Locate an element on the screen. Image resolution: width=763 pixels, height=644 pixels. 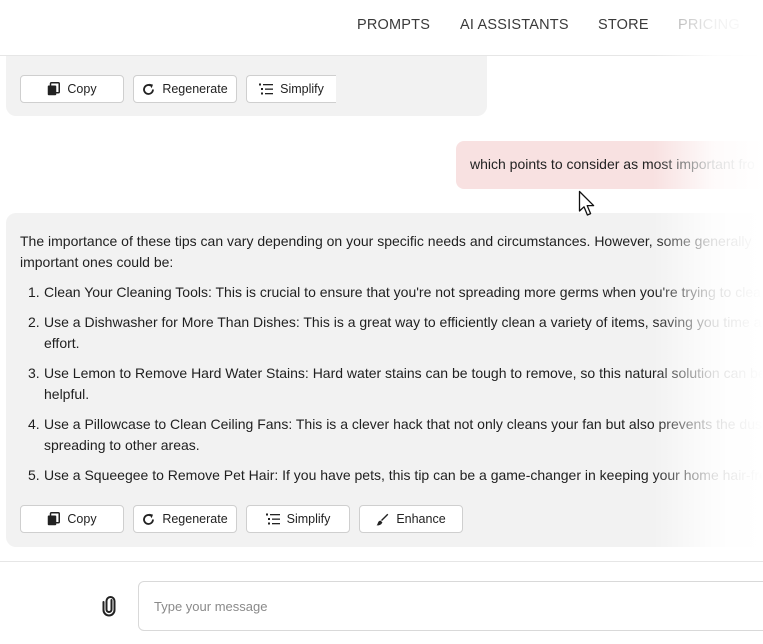
attach-button is located at coordinates (109, 606).